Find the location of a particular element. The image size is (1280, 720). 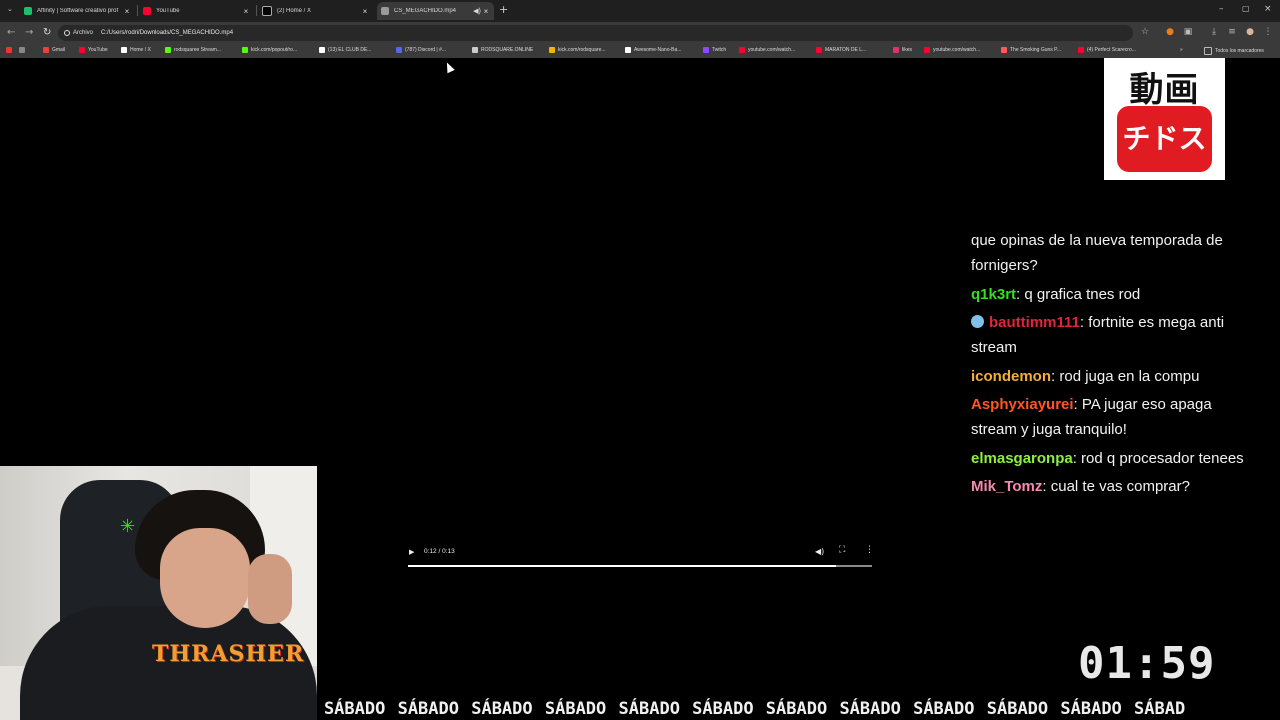

back-arrow-icon: ← is located at coordinates (11, 33).